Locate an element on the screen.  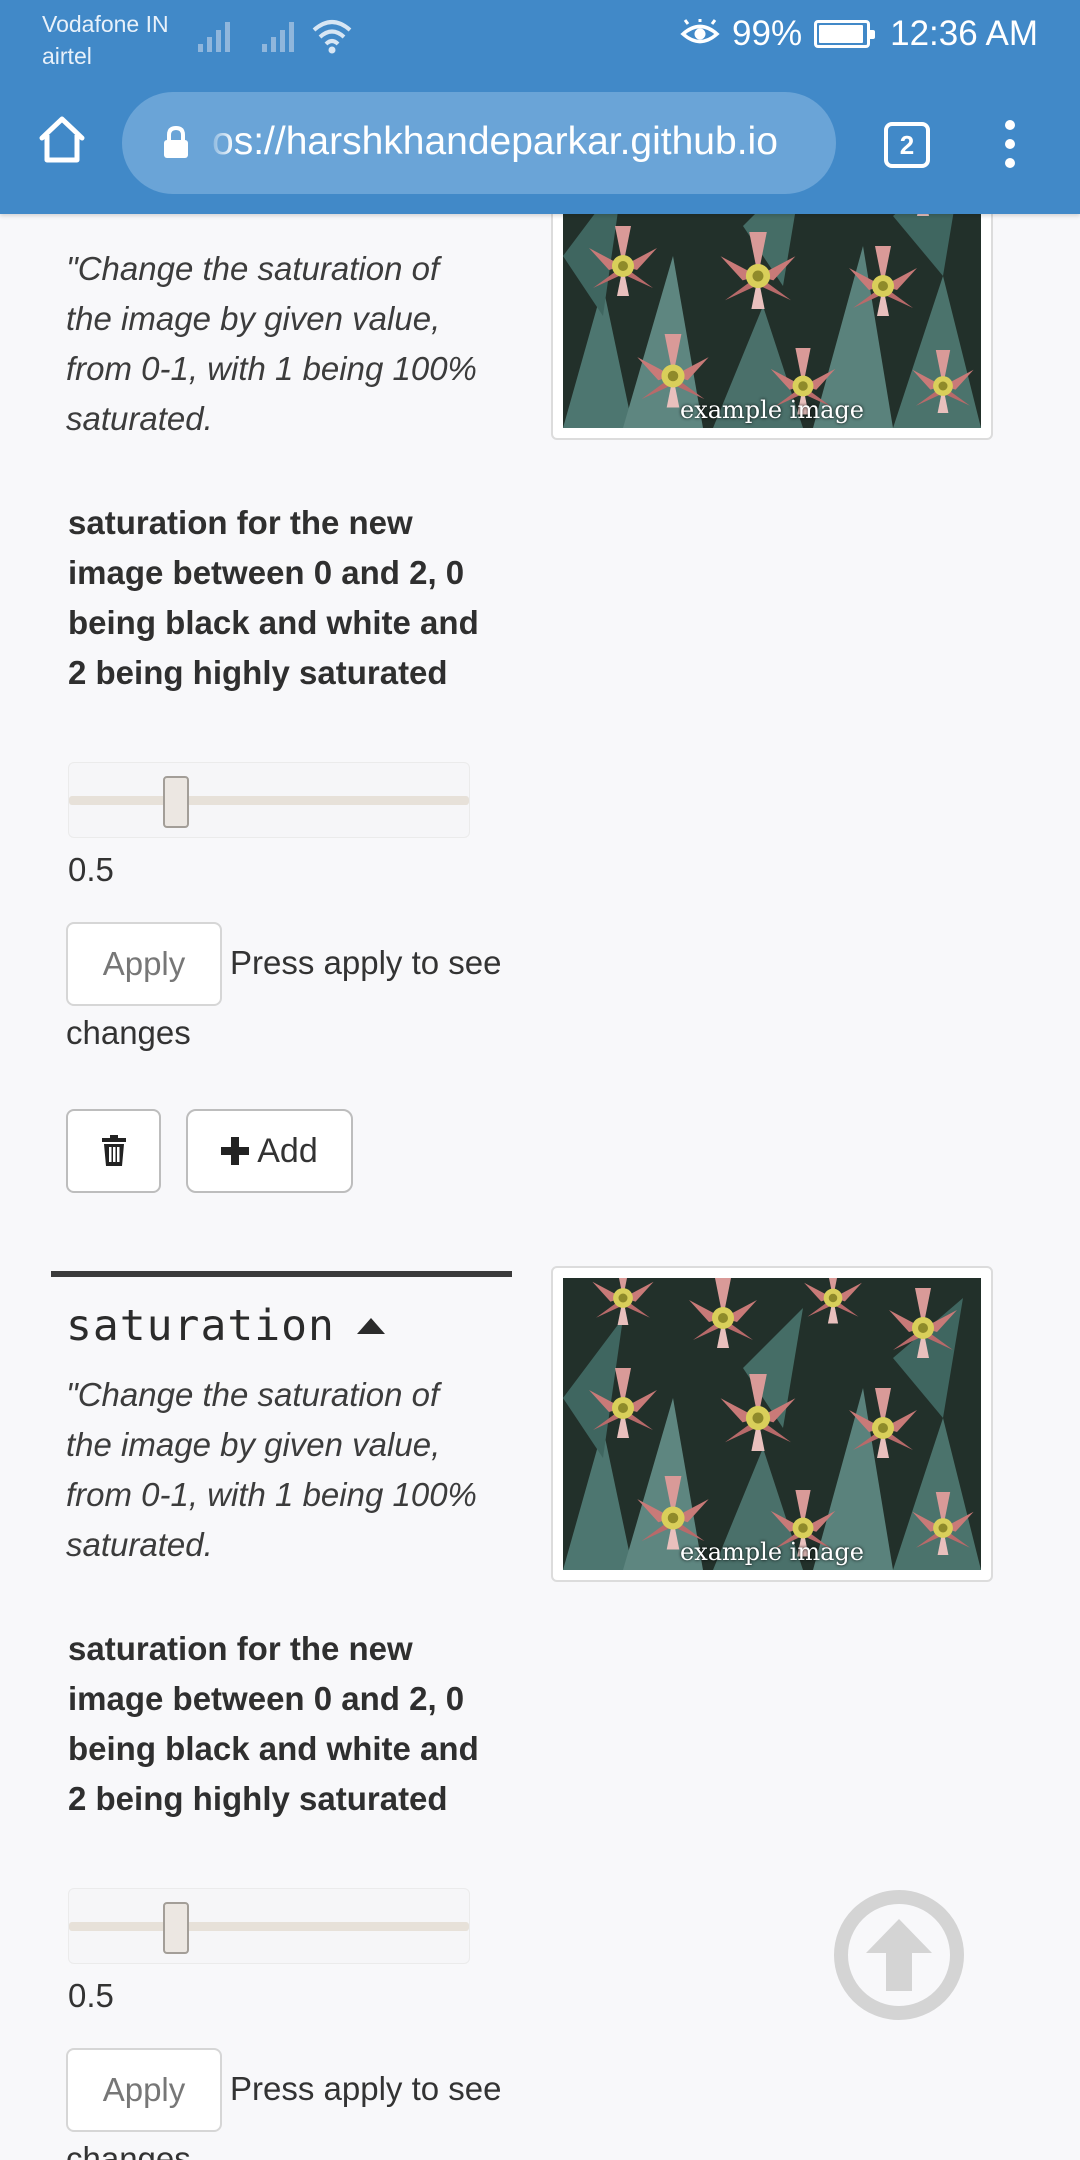
url-bar: os://harshkhandeparkar.github.io is located at coordinates (479, 143).